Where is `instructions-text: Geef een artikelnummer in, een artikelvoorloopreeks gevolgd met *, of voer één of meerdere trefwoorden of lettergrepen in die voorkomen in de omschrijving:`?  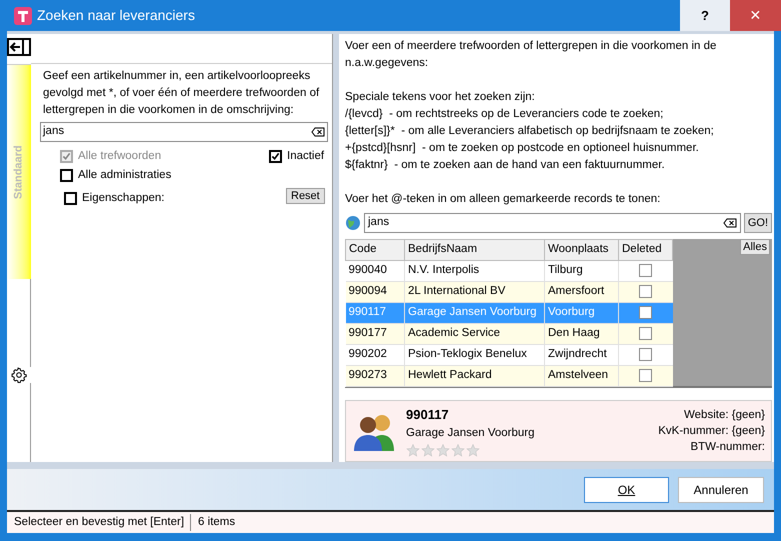 instructions-text: Geef een artikelnummer in, een artikelvoorloopreeks gevolgd met *, of voer één of meerdere trefwoorden of lettergrepen in die voorkomen in de omschrijving: is located at coordinates (181, 93).